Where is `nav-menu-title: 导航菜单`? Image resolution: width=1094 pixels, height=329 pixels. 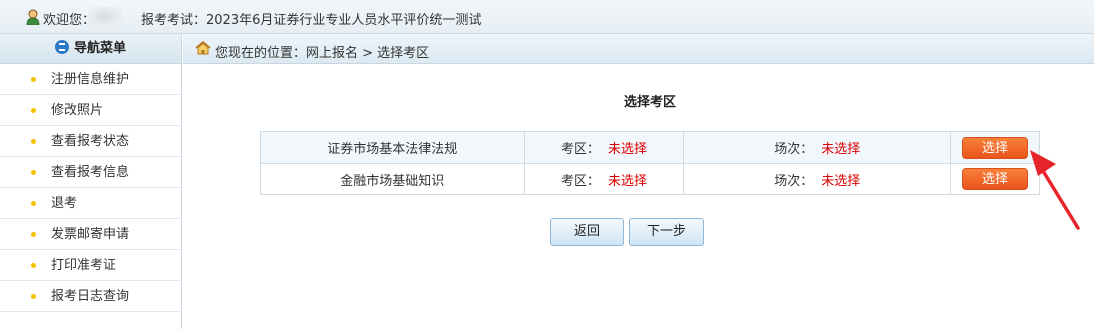 nav-menu-title: 导航菜单 is located at coordinates (99, 48).